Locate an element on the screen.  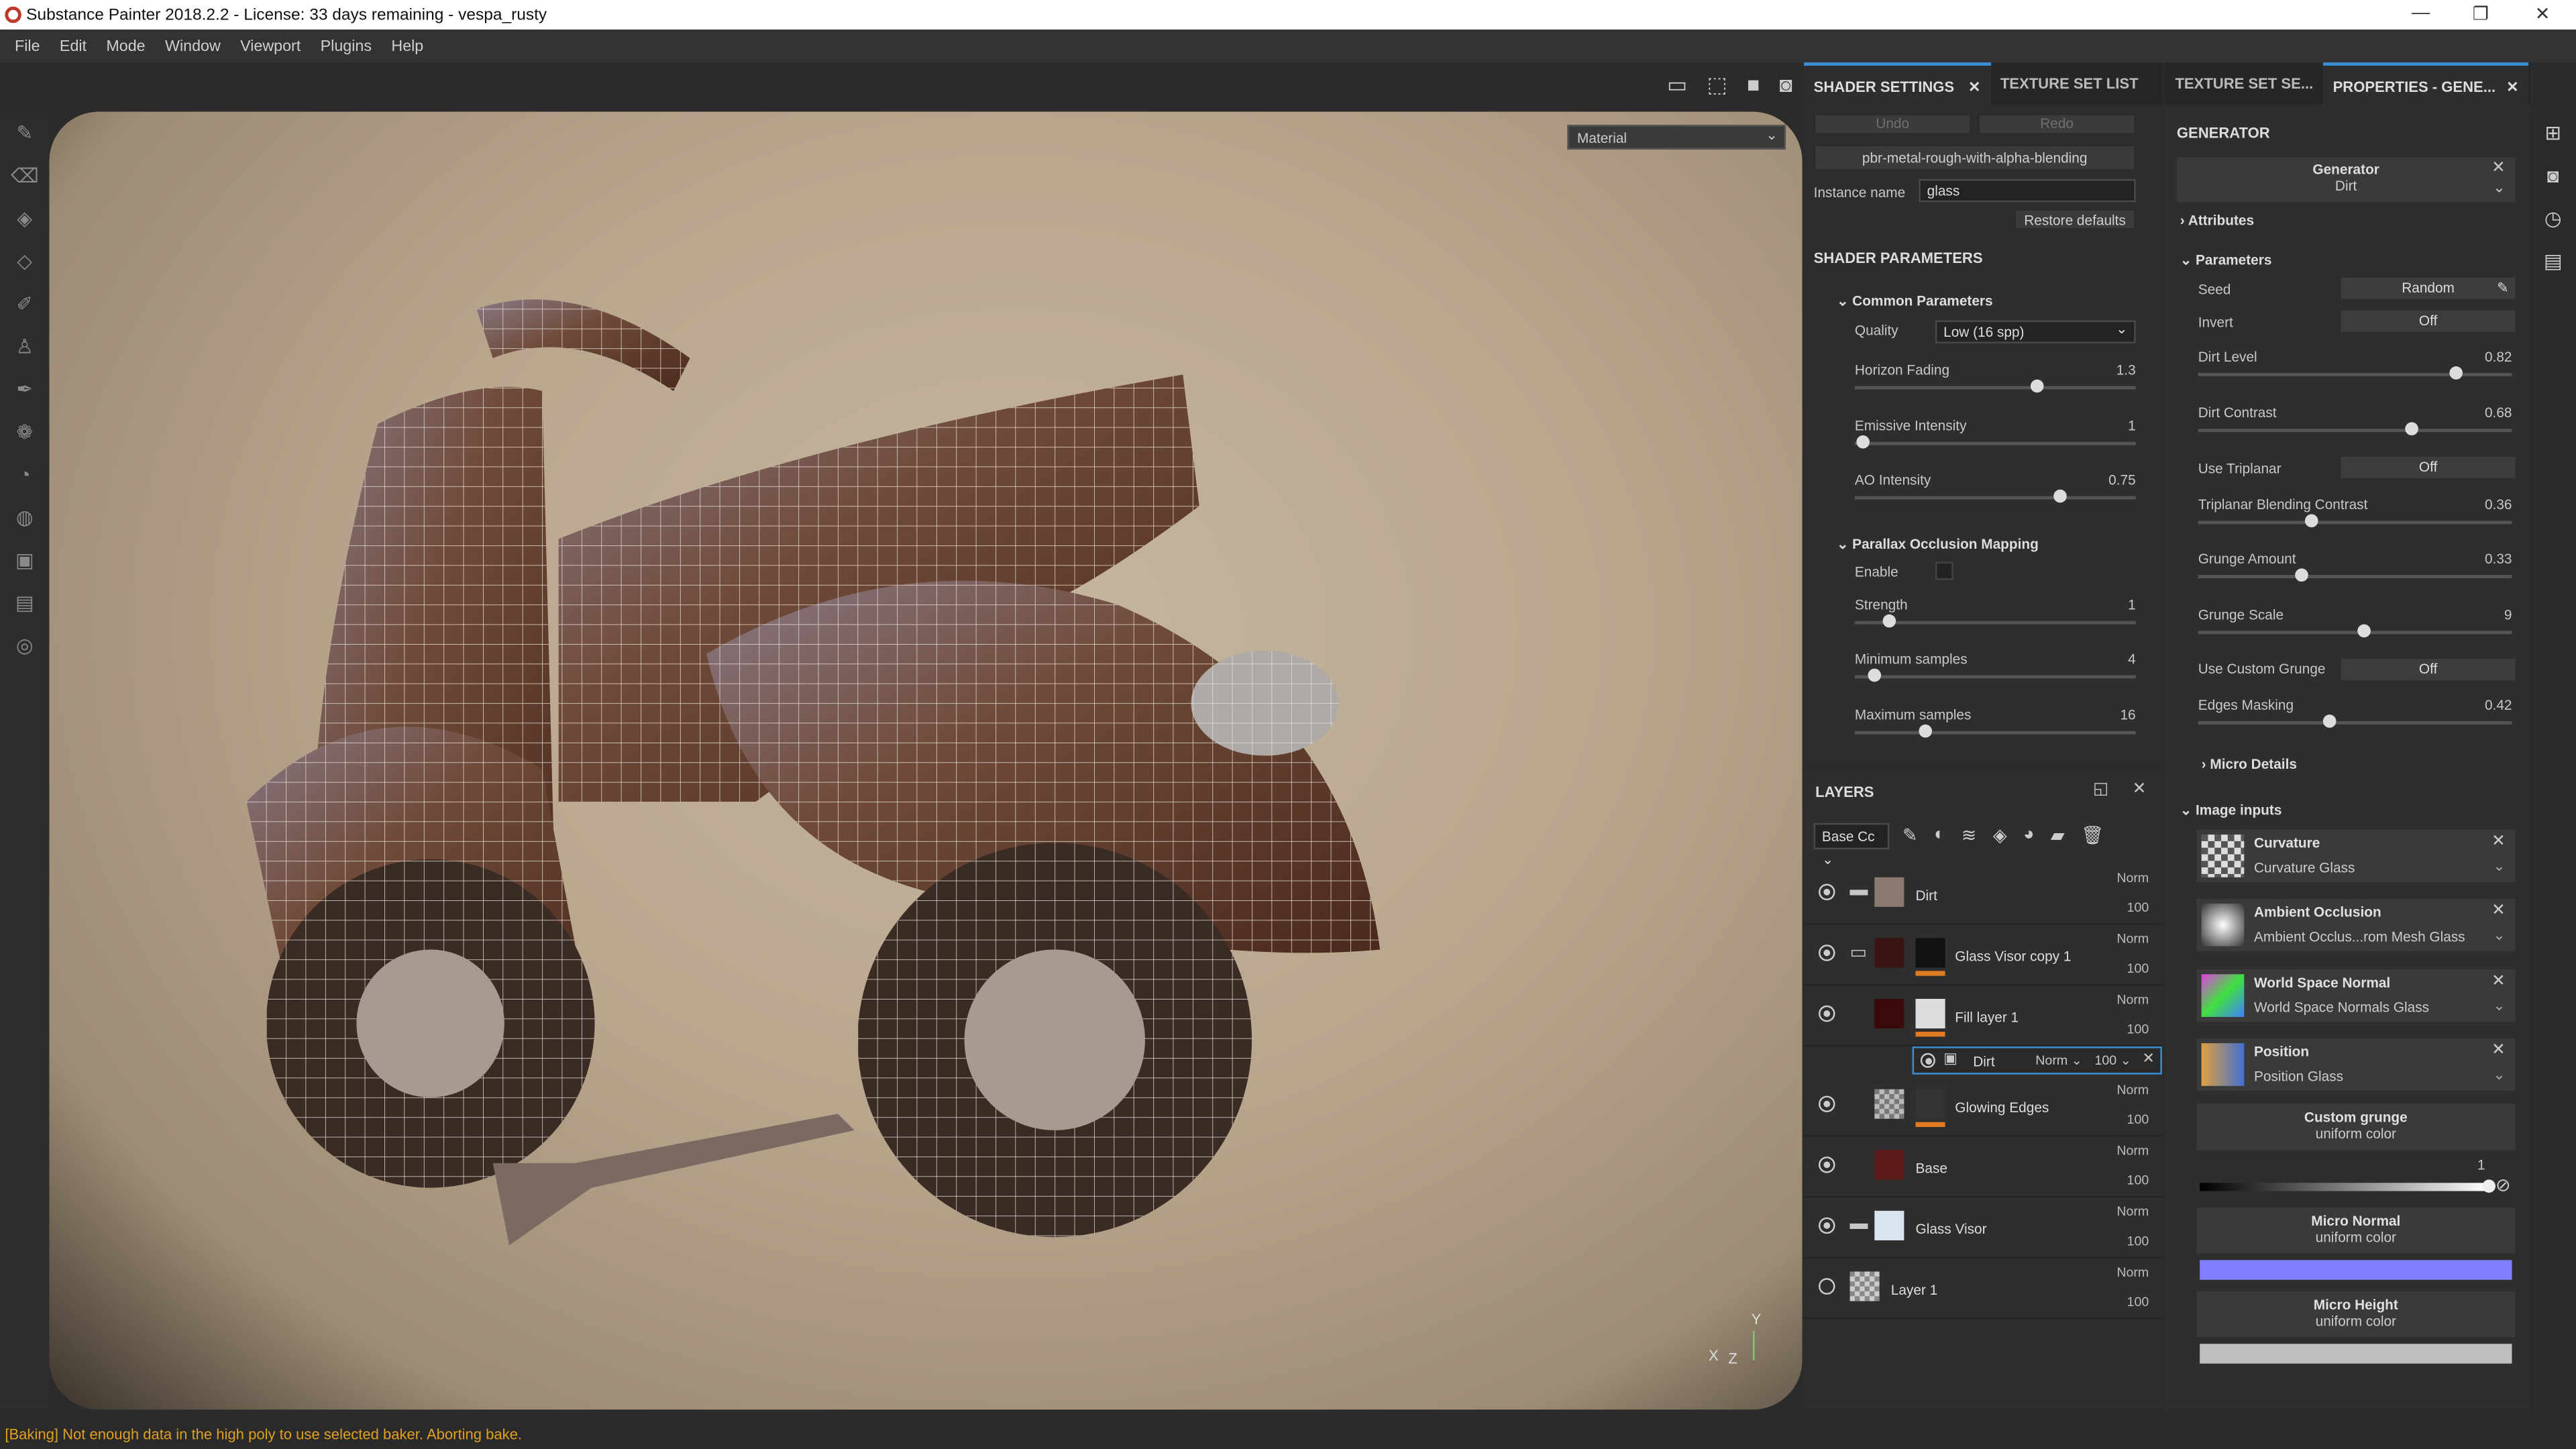
instance-name-input: glass is located at coordinates (2027, 190).